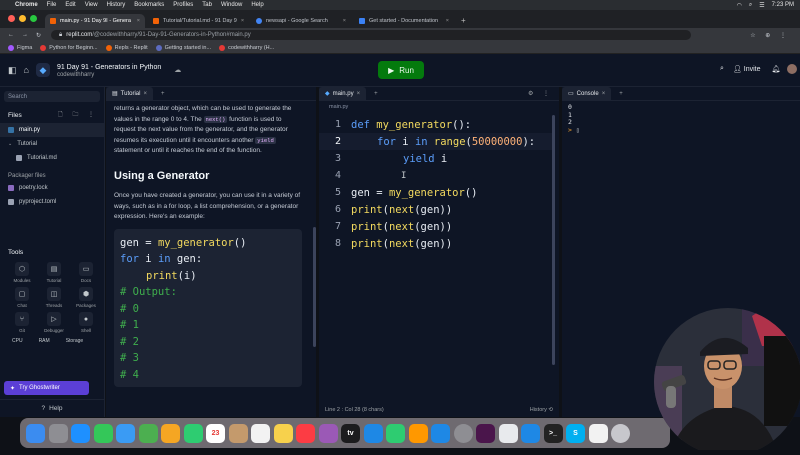 The image size is (800, 455). I want to click on code-line-4: 4I, so click(437, 175).